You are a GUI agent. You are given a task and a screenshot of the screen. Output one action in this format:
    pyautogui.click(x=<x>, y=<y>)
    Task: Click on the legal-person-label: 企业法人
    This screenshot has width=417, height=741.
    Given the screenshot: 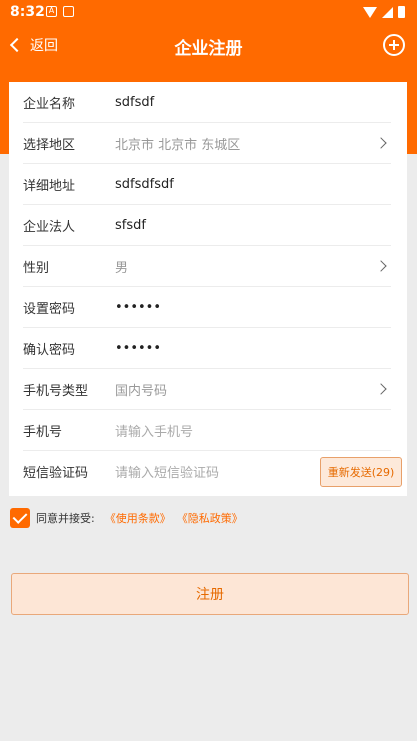 What is the action you would take?
    pyautogui.click(x=49, y=227)
    